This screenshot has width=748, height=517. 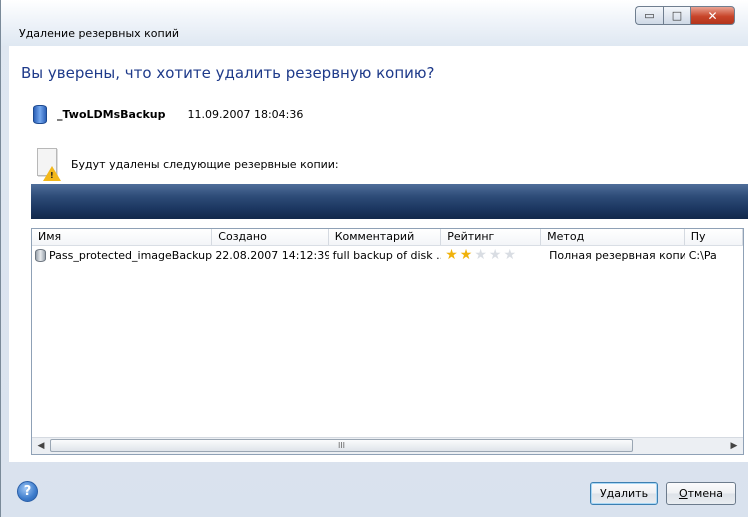 I want to click on backup-archive-icon, so click(x=40, y=114).